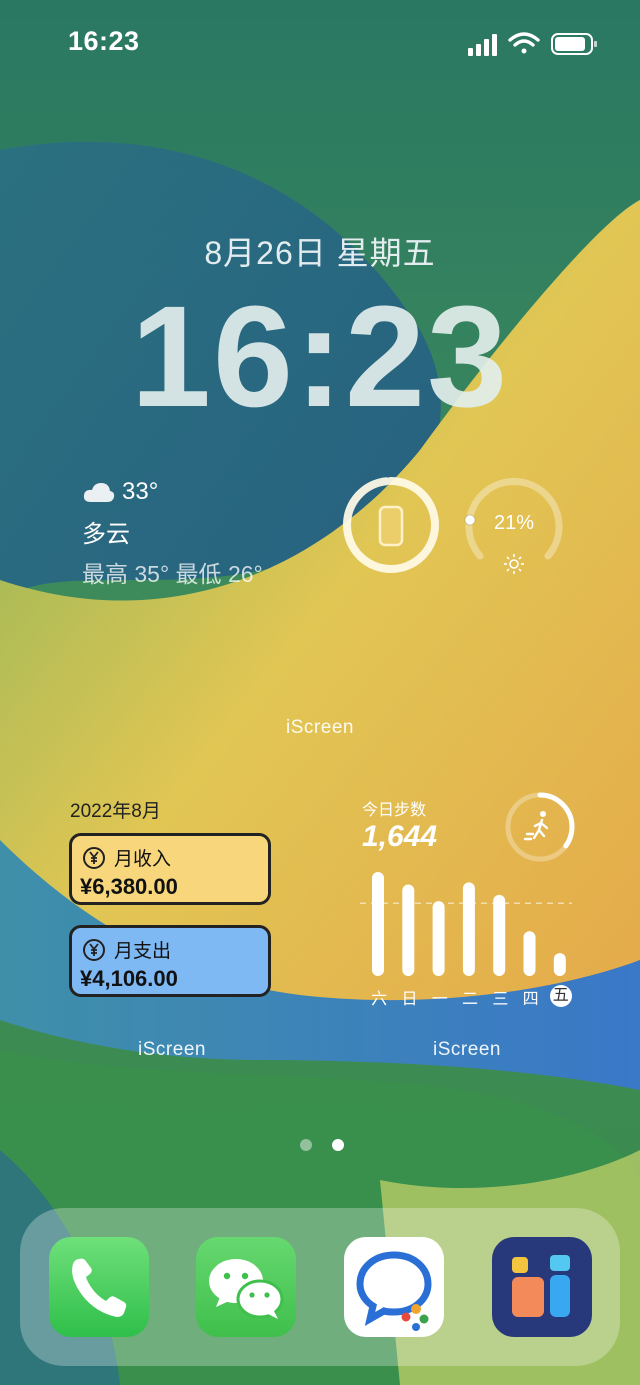  What do you see at coordinates (140, 491) in the screenshot?
I see `weather-temperature: 33°` at bounding box center [140, 491].